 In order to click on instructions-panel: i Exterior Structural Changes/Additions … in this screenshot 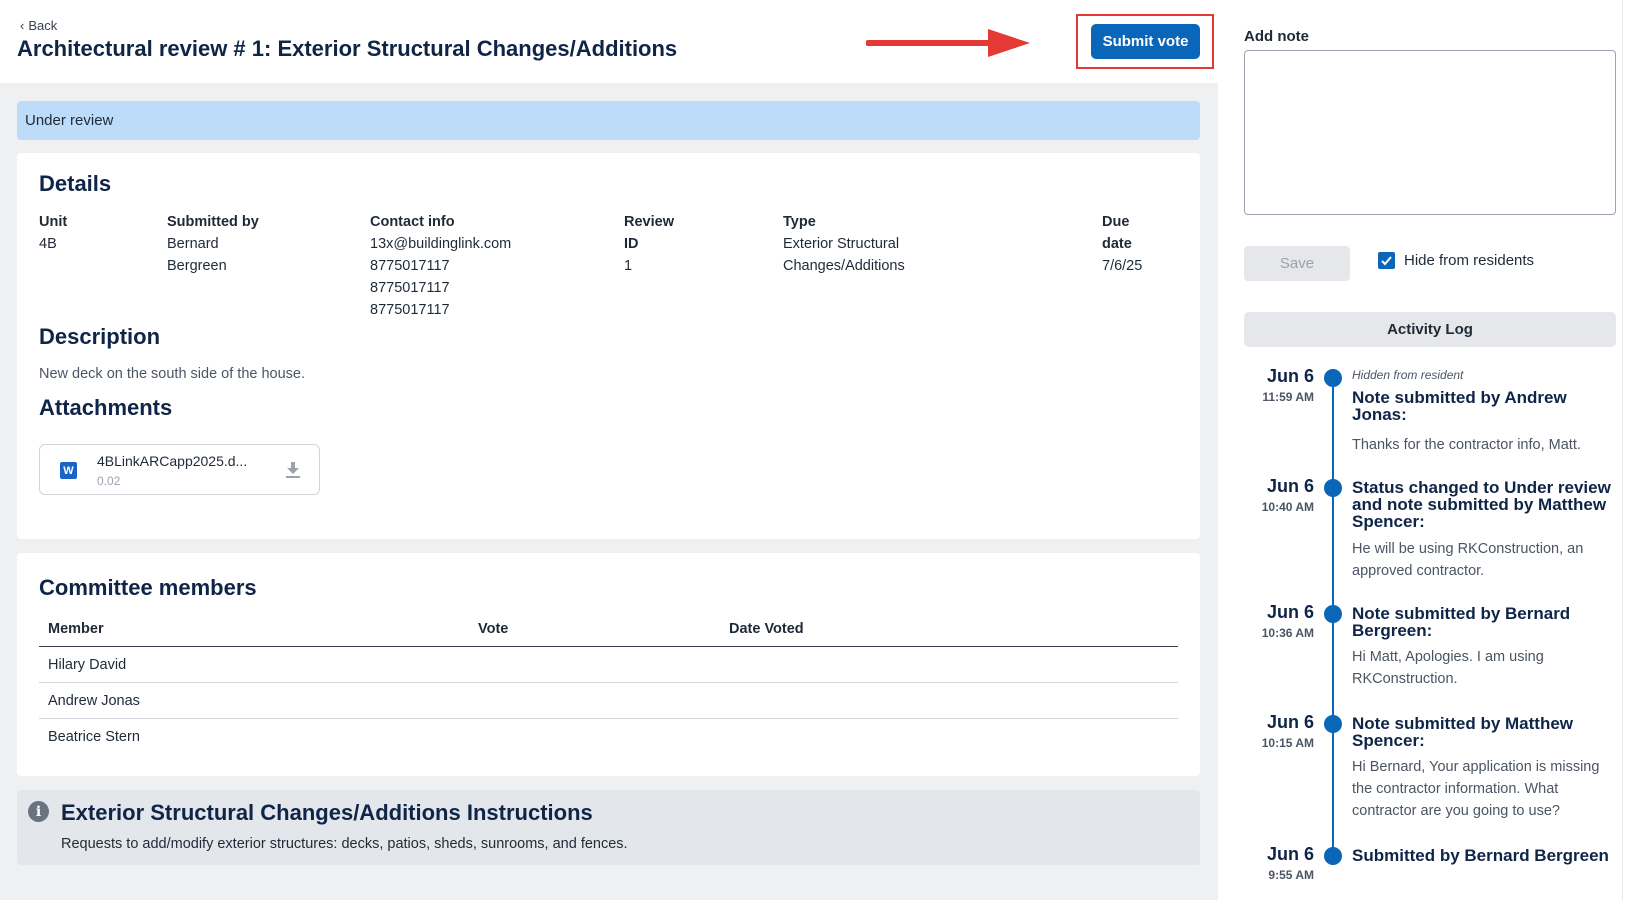, I will do `click(608, 827)`.